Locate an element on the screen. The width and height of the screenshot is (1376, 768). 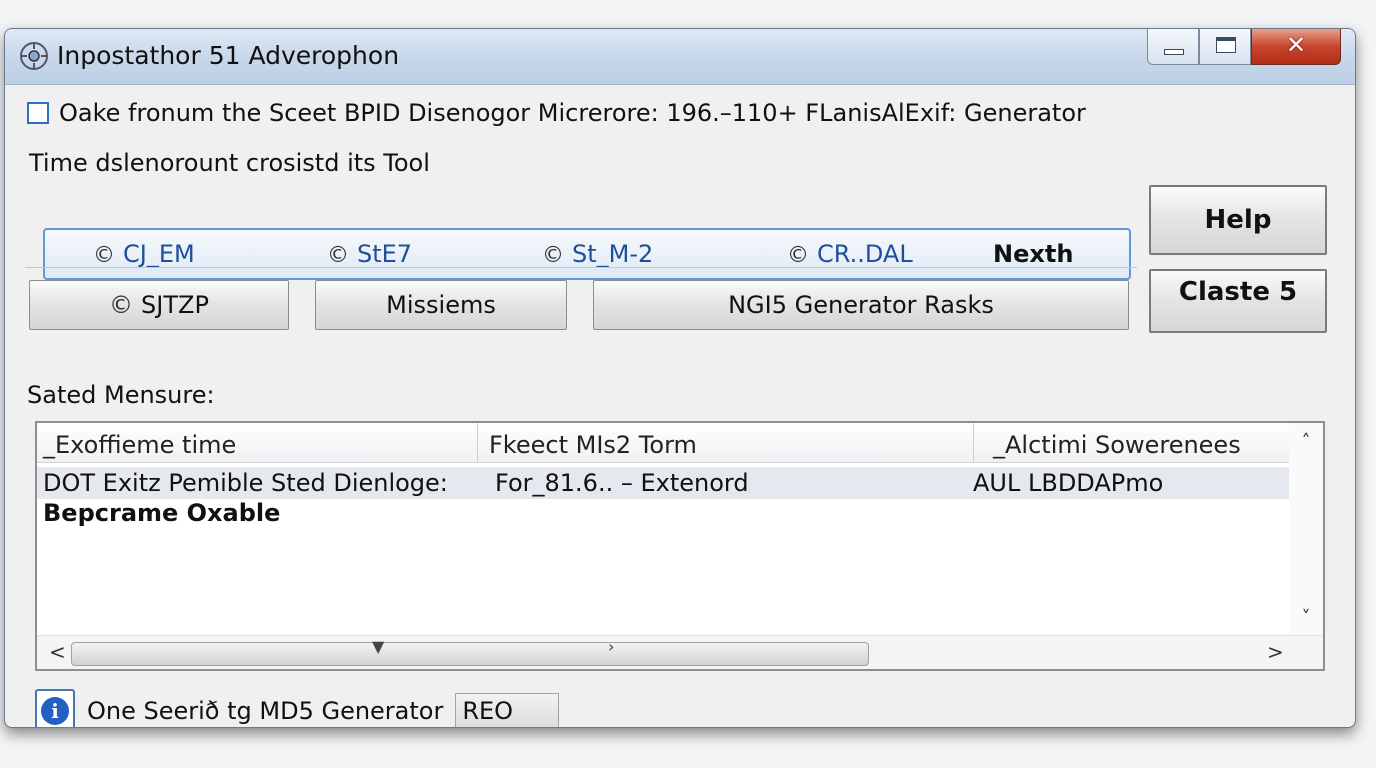
window-controls: ✕ is located at coordinates (1244, 48).